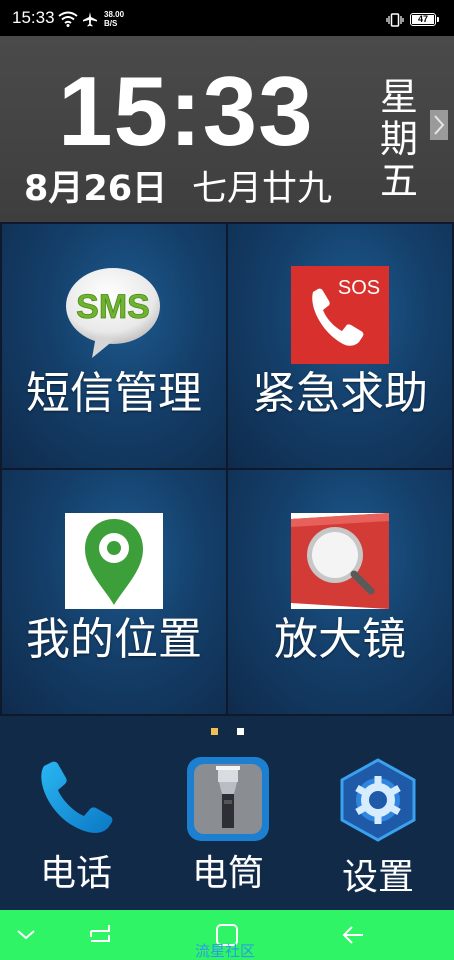  What do you see at coordinates (227, 935) in the screenshot?
I see `navigation-bar: 流星社区` at bounding box center [227, 935].